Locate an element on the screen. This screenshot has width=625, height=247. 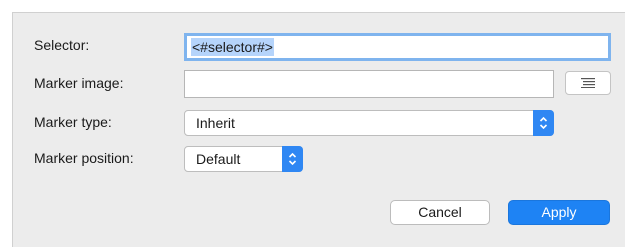
marker-position-select: Default is located at coordinates (243, 159).